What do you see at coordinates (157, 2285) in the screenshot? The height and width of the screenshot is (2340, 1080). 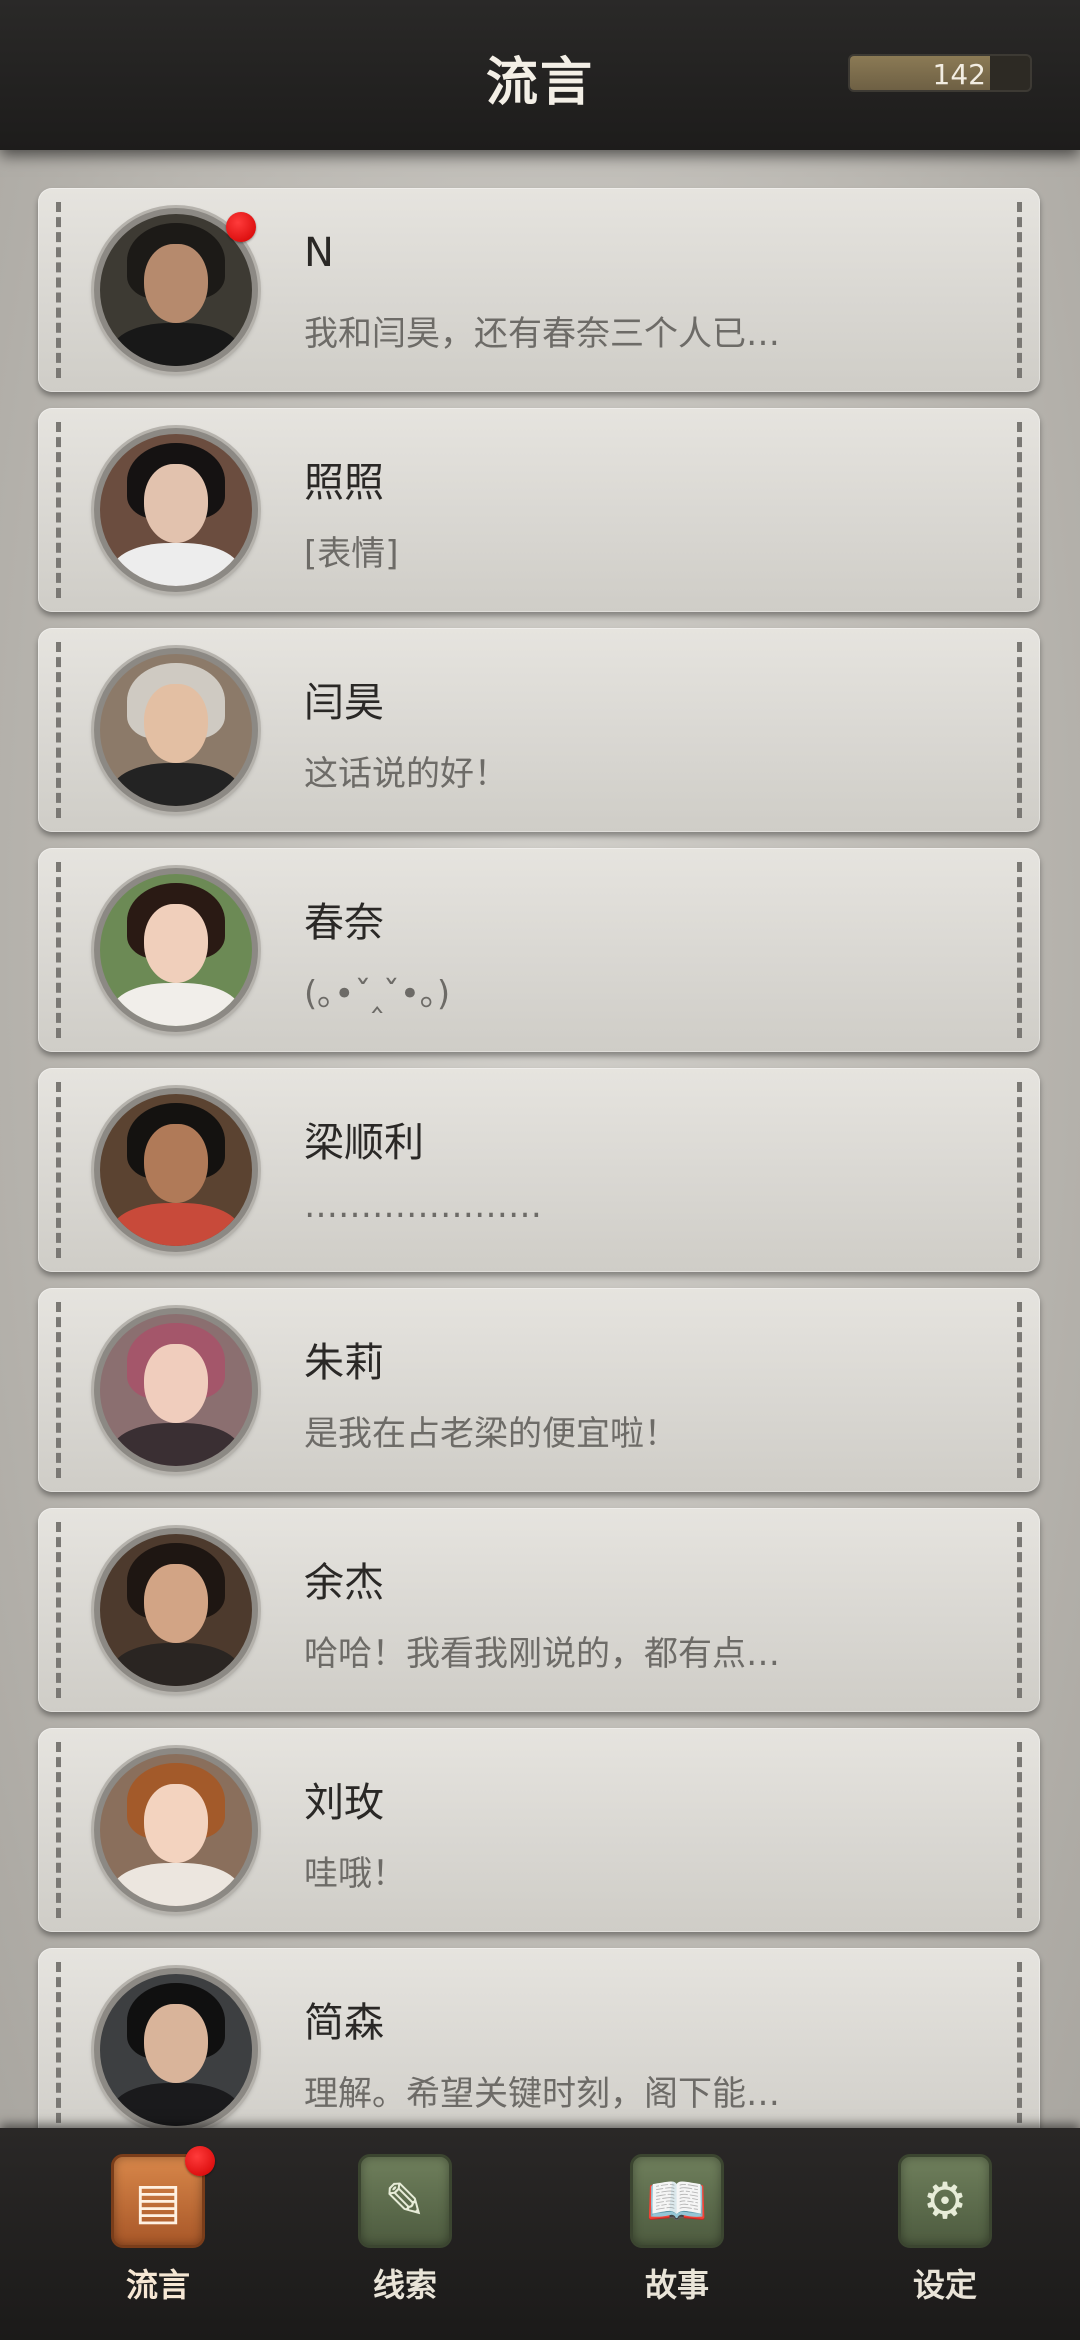 I see `nav-label: 流言` at bounding box center [157, 2285].